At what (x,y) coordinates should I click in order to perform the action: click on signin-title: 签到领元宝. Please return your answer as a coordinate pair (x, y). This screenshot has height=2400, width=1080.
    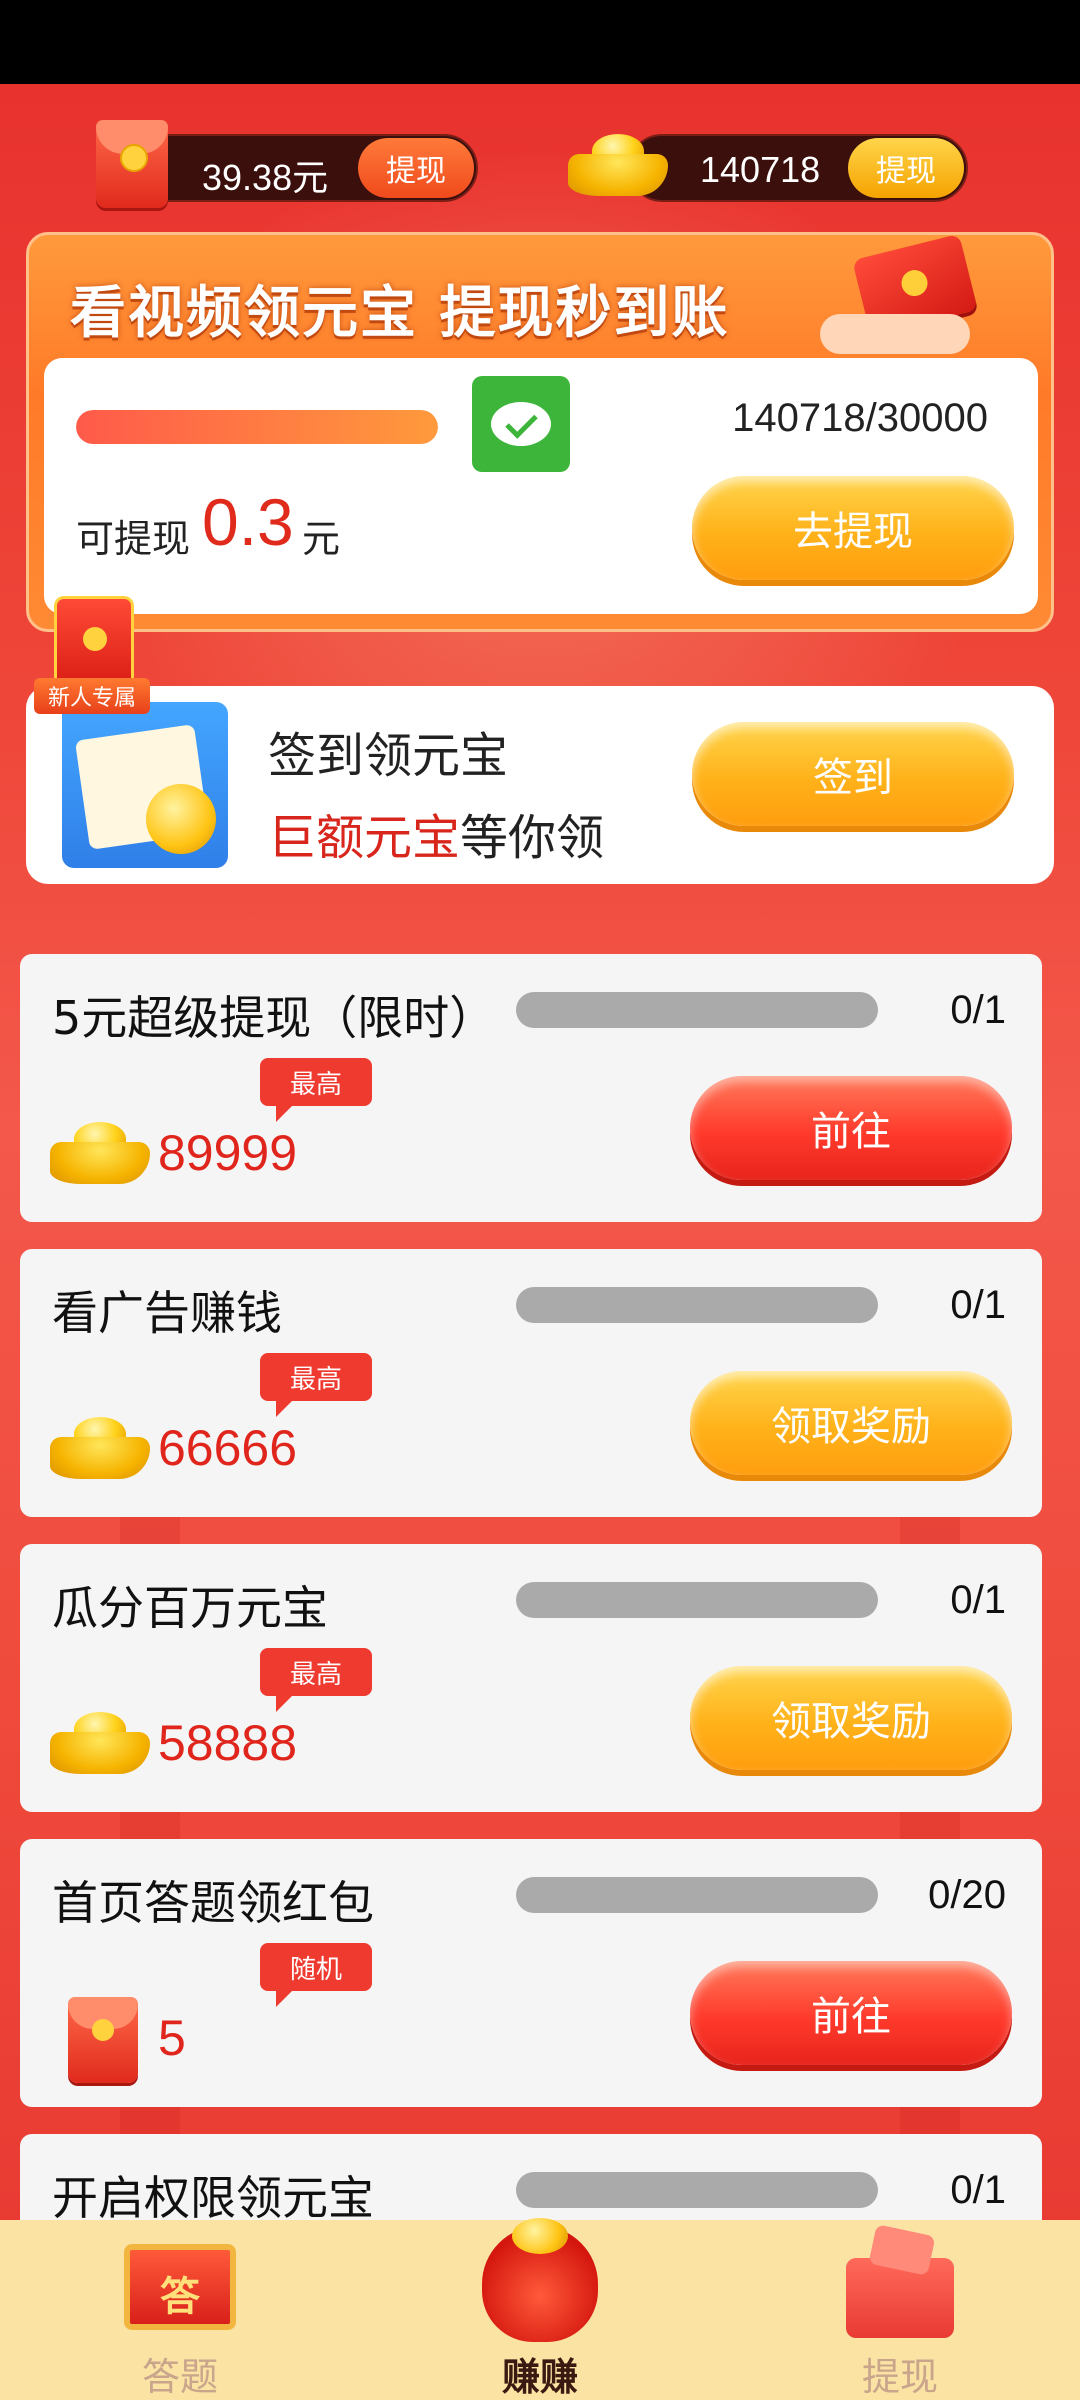
    Looking at the image, I should click on (388, 756).